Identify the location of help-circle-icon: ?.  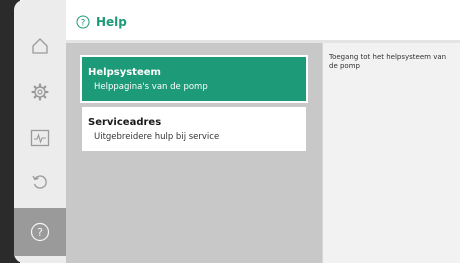
(40, 232).